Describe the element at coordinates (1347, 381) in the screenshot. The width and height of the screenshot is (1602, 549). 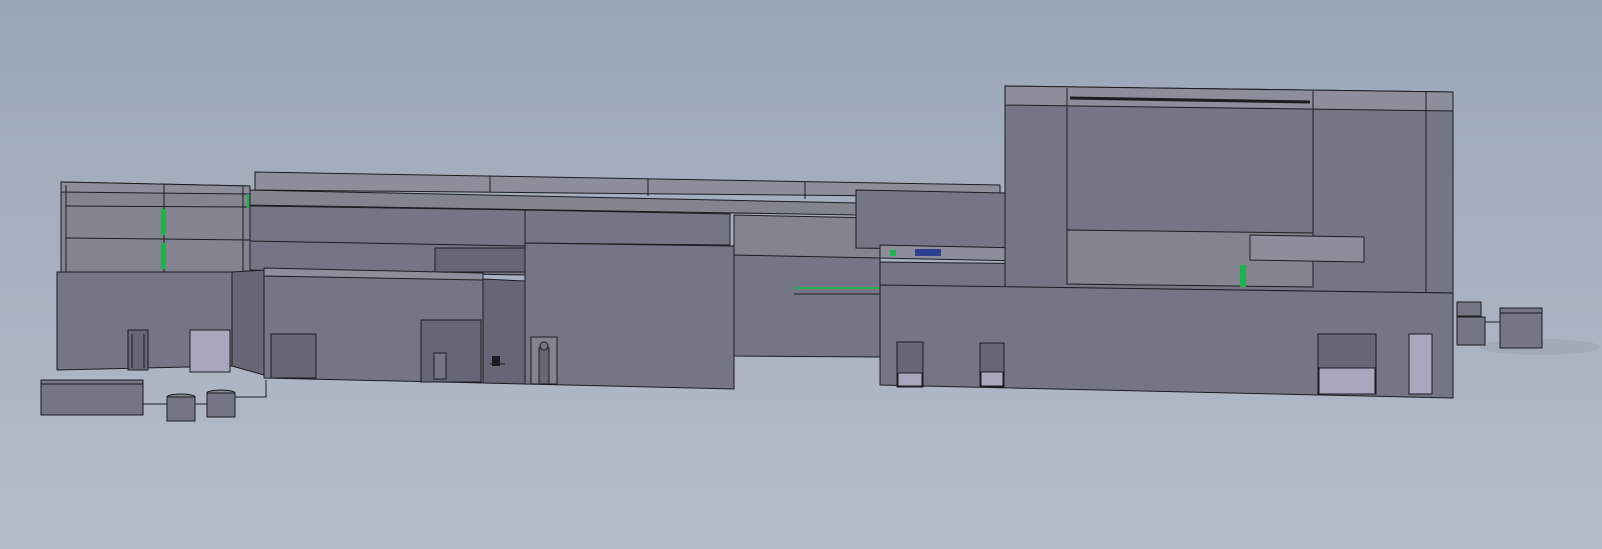
I see `loading-bay-door-panel` at that location.